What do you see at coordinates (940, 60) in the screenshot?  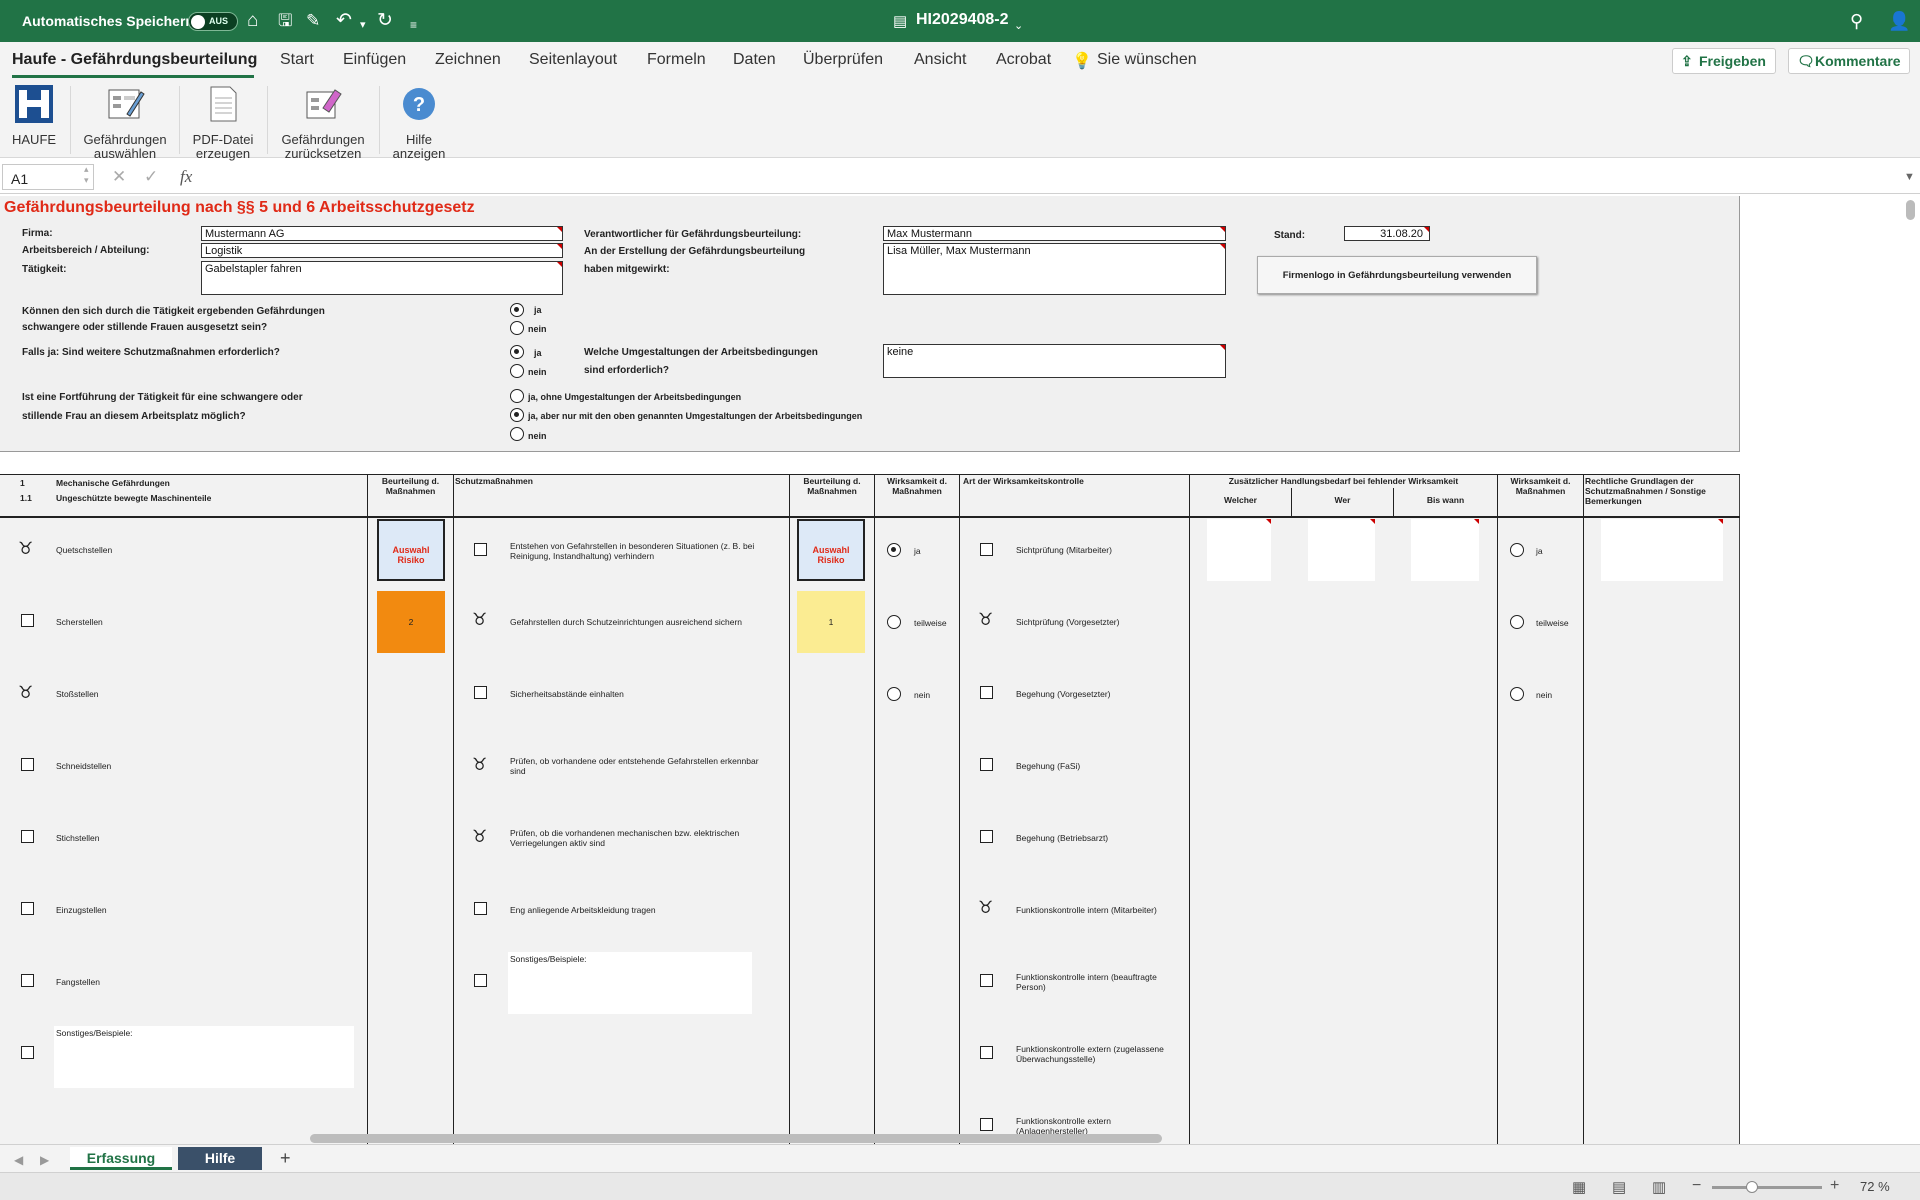 I see `tab-ansicht: Ansicht` at bounding box center [940, 60].